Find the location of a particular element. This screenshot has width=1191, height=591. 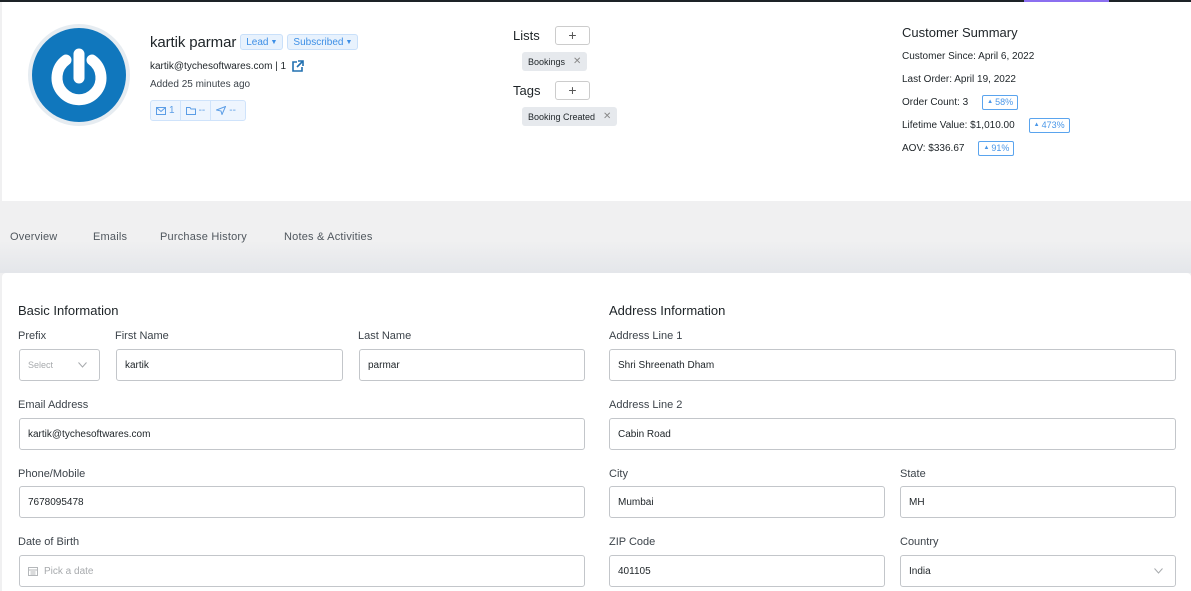

avatar is located at coordinates (79, 75).